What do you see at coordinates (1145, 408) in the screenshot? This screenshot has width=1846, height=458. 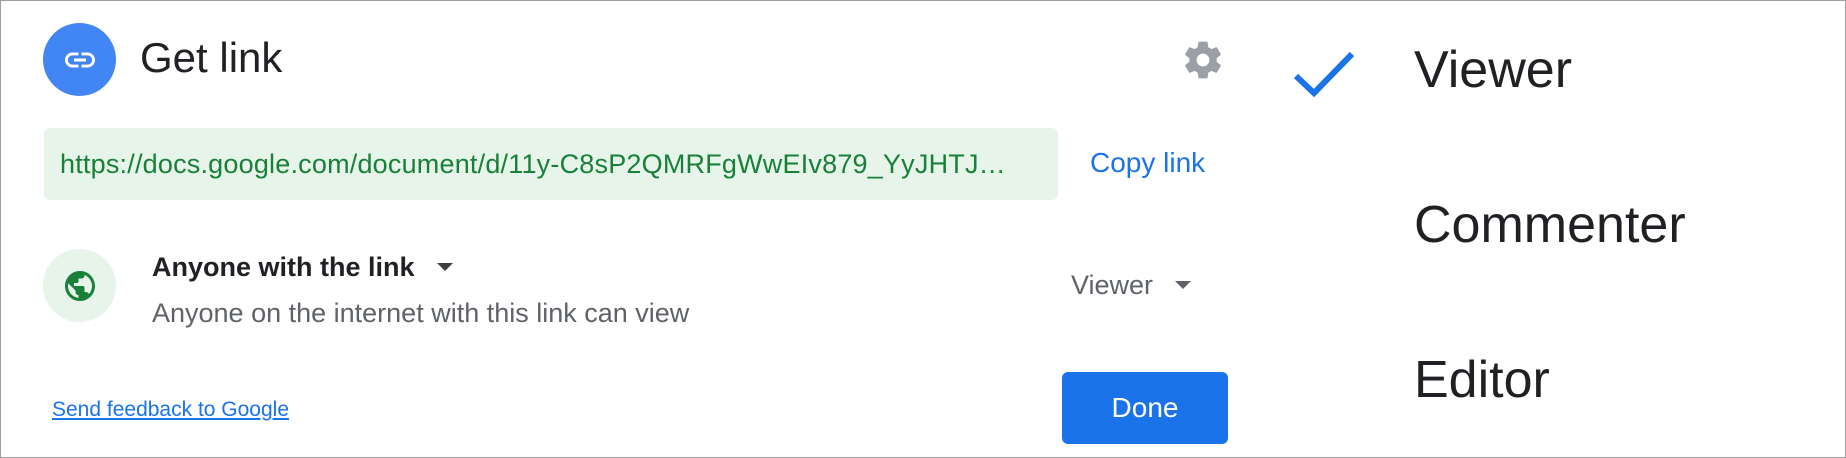 I see `done-button: Done` at bounding box center [1145, 408].